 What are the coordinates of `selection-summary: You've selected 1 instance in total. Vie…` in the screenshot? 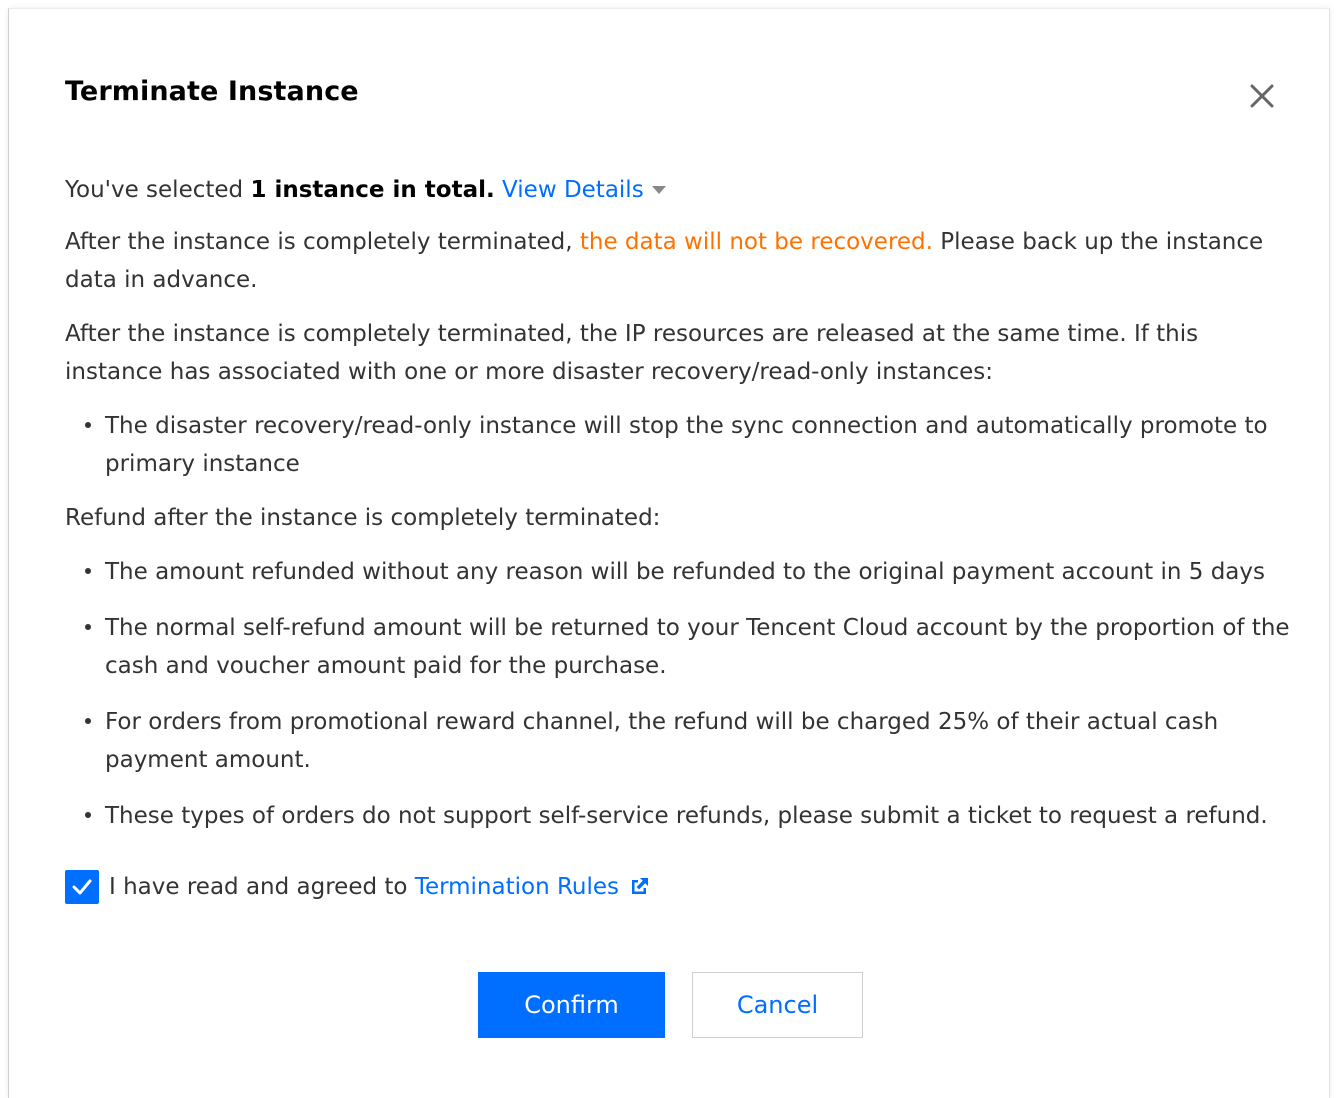 It's located at (680, 190).